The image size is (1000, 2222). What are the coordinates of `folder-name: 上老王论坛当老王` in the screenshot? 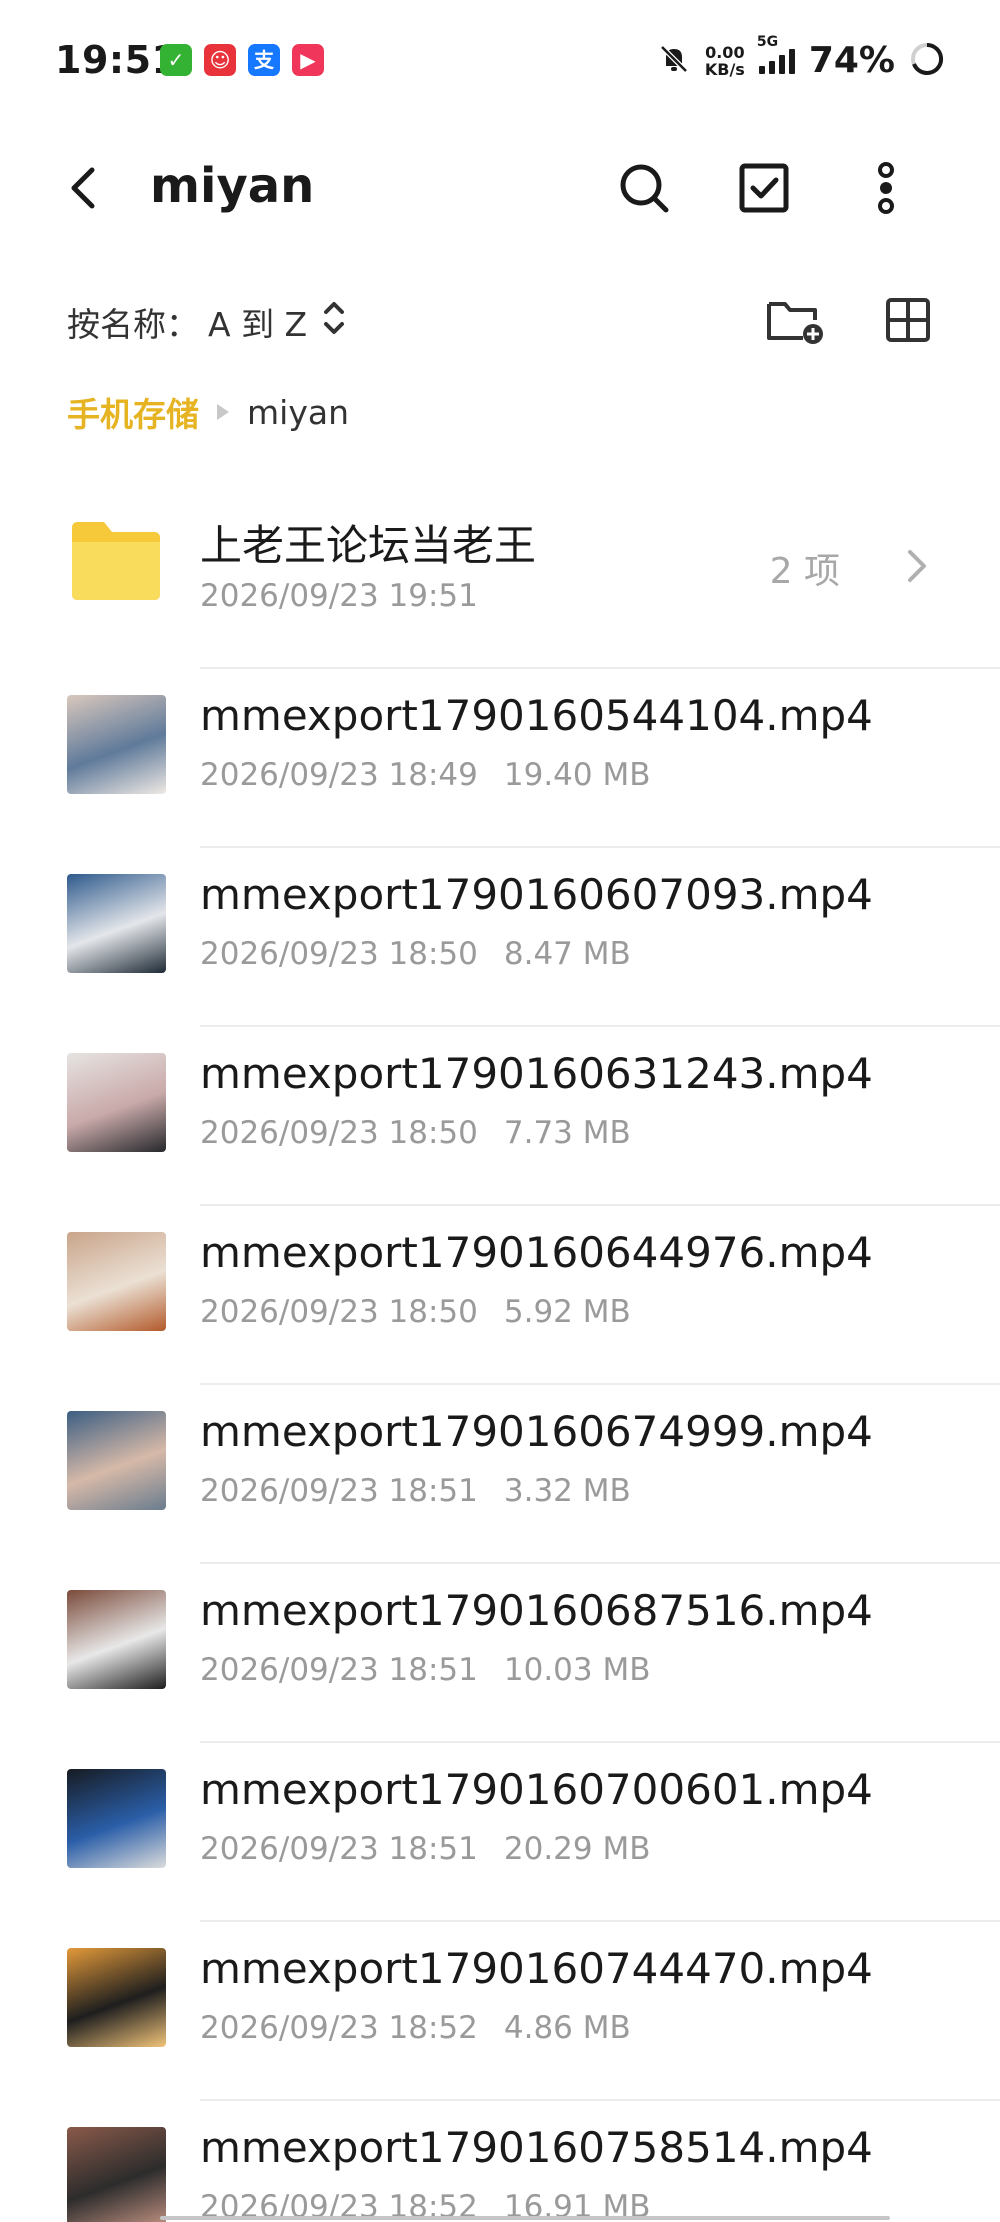 It's located at (368, 545).